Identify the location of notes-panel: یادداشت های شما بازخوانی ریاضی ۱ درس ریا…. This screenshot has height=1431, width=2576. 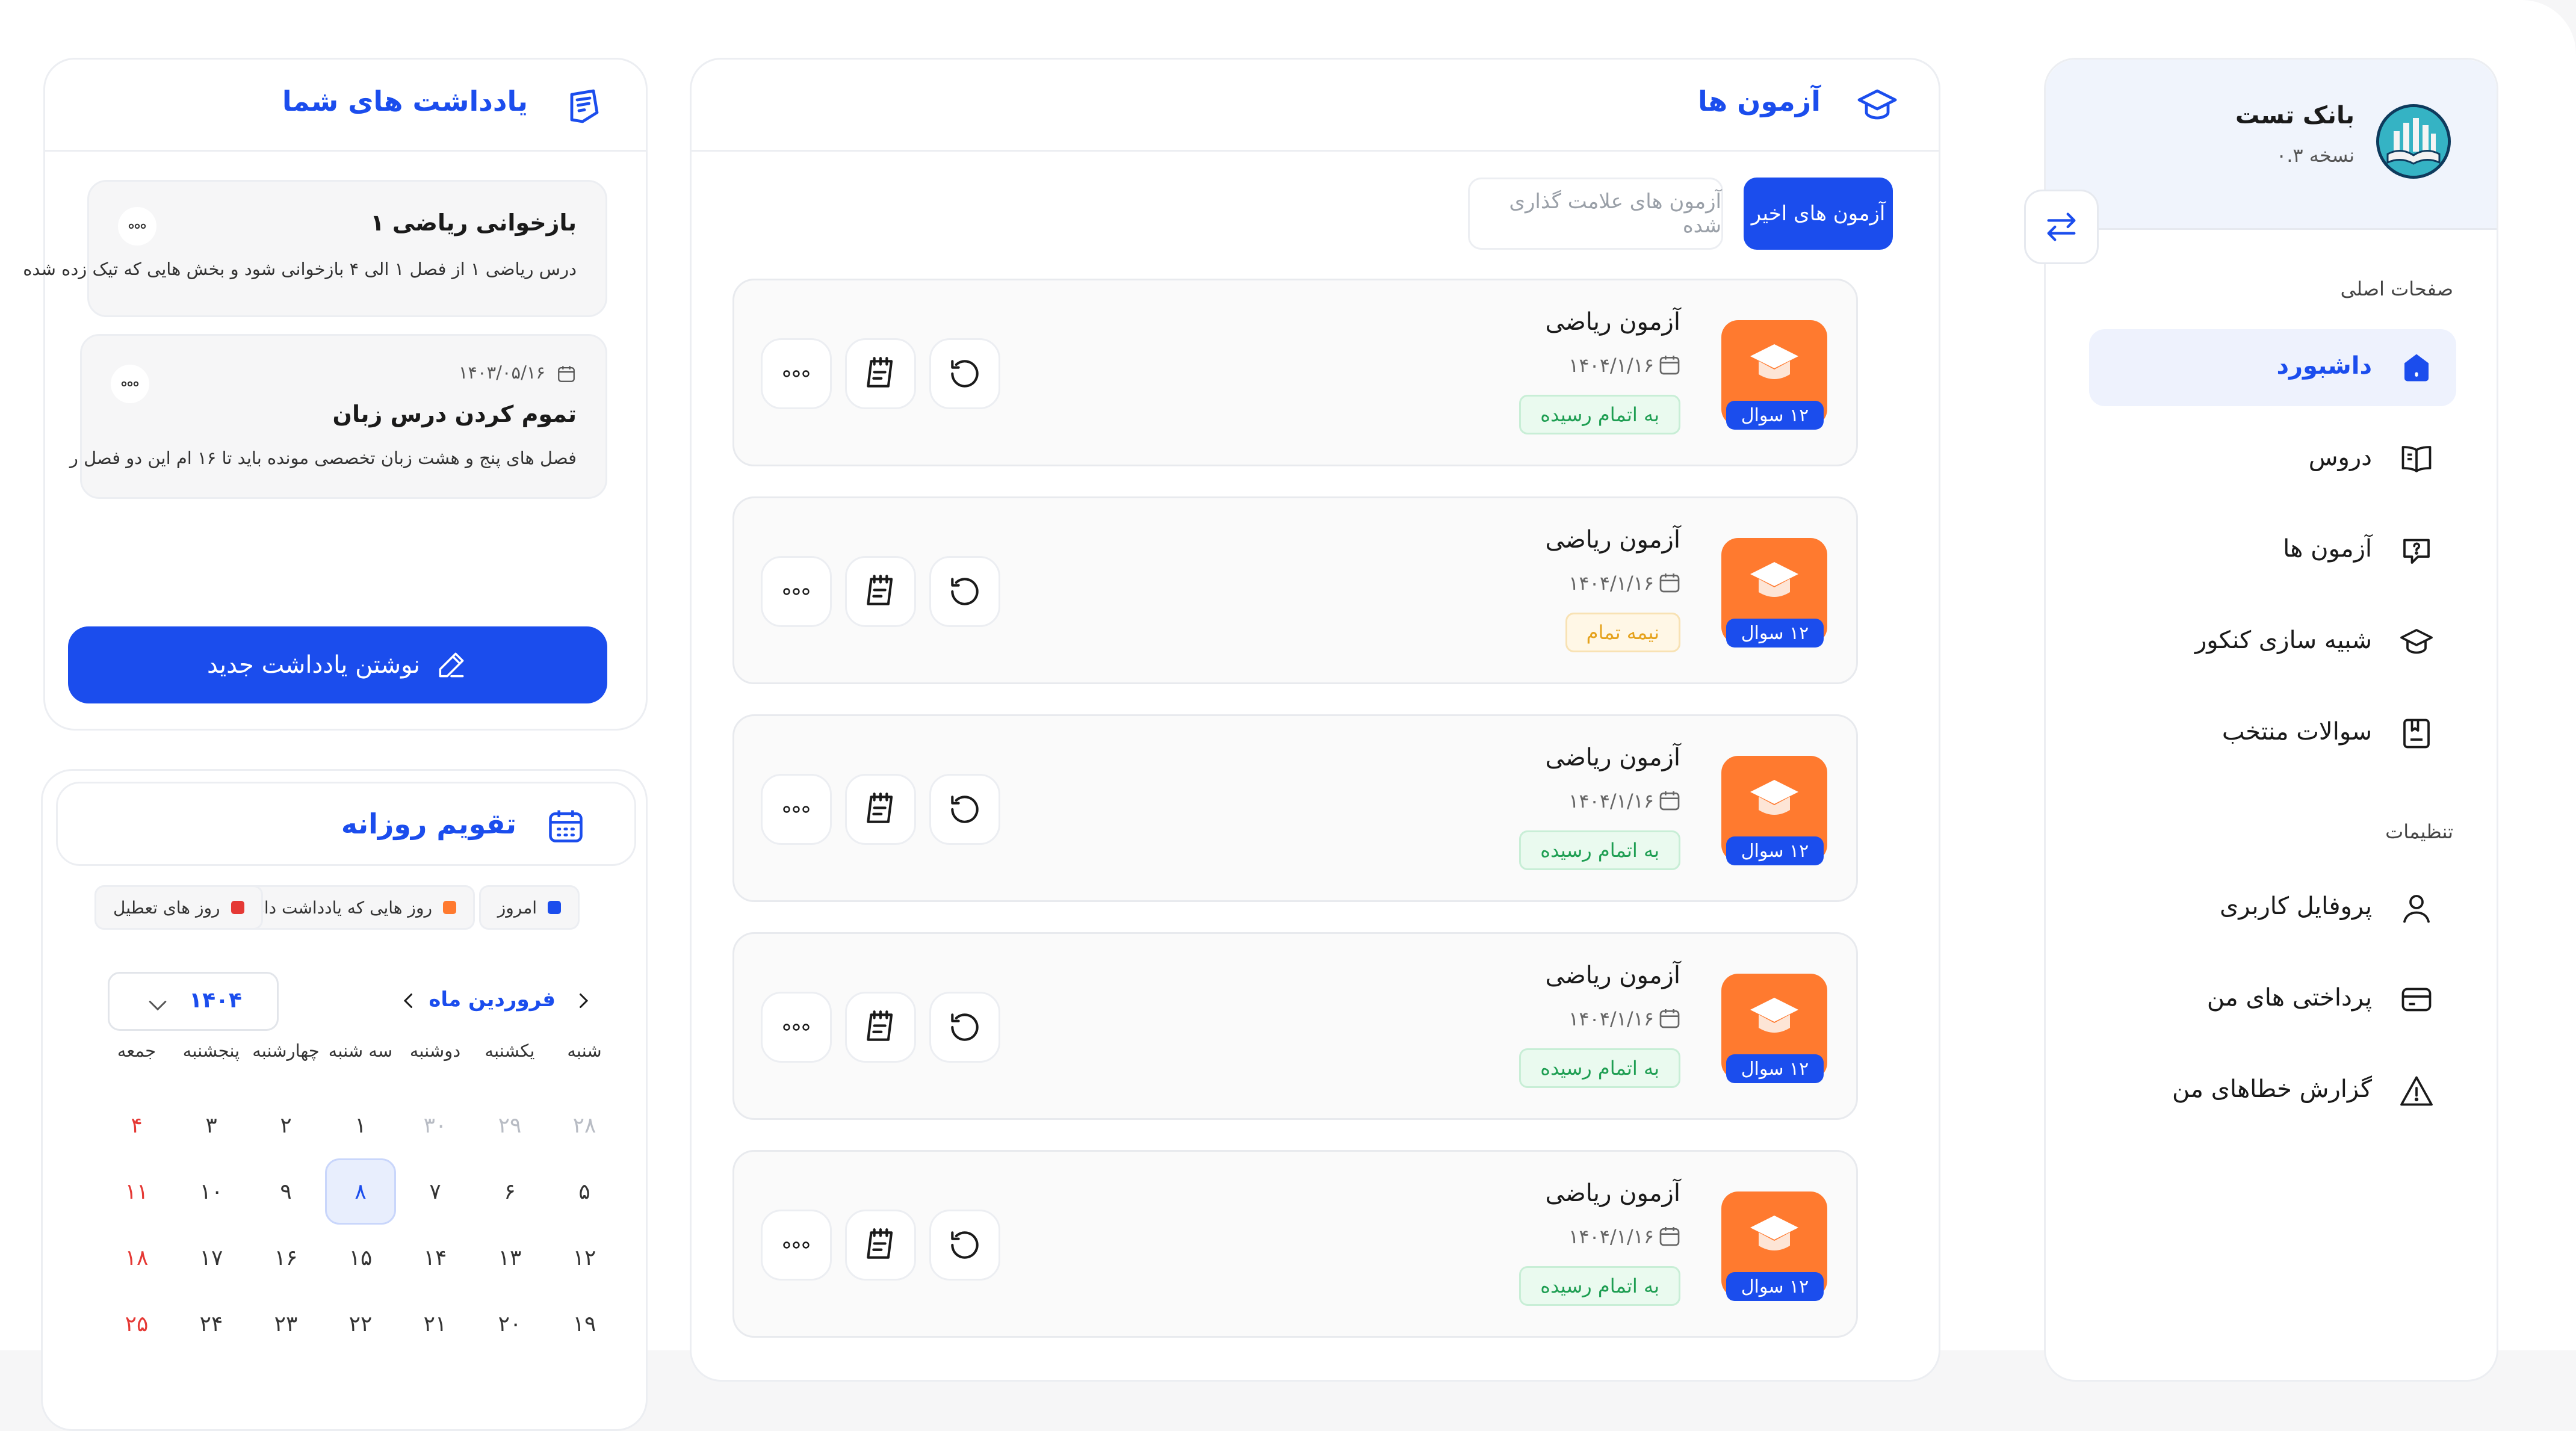
(336, 394).